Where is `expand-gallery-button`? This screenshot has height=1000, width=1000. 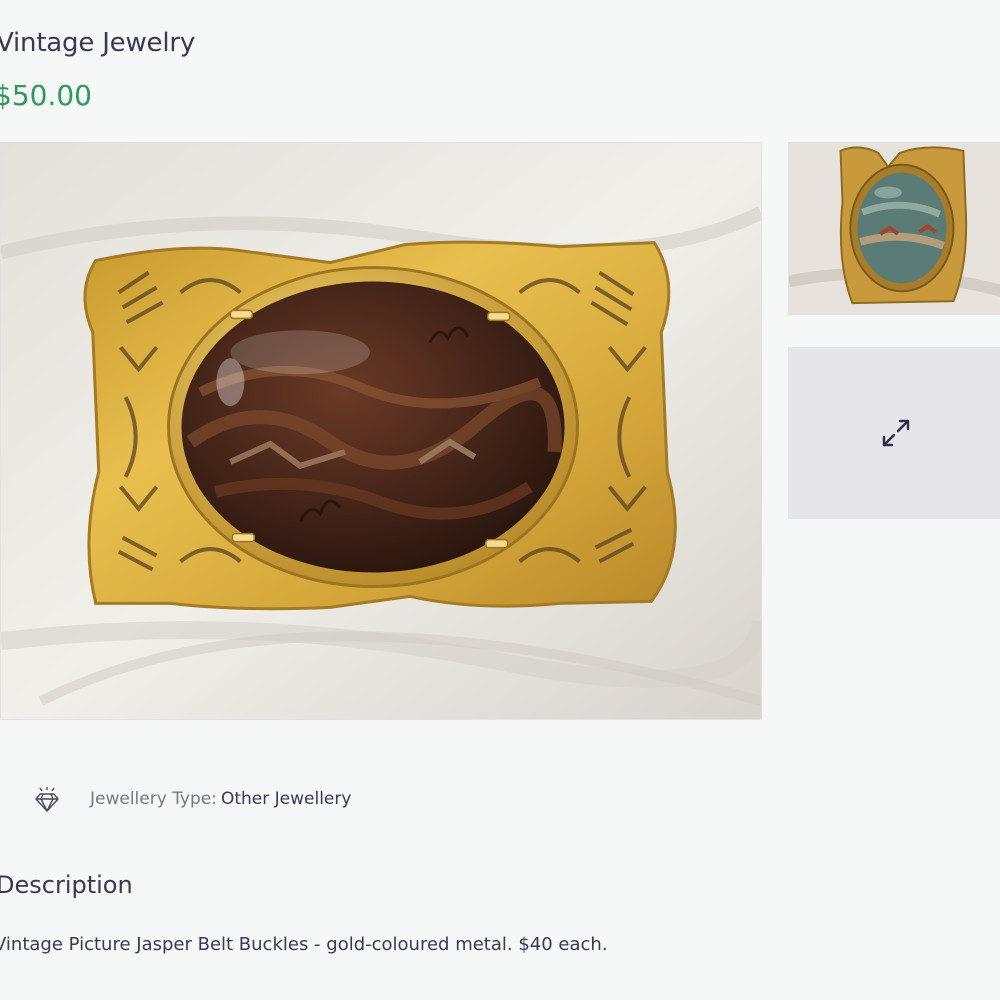
expand-gallery-button is located at coordinates (894, 433).